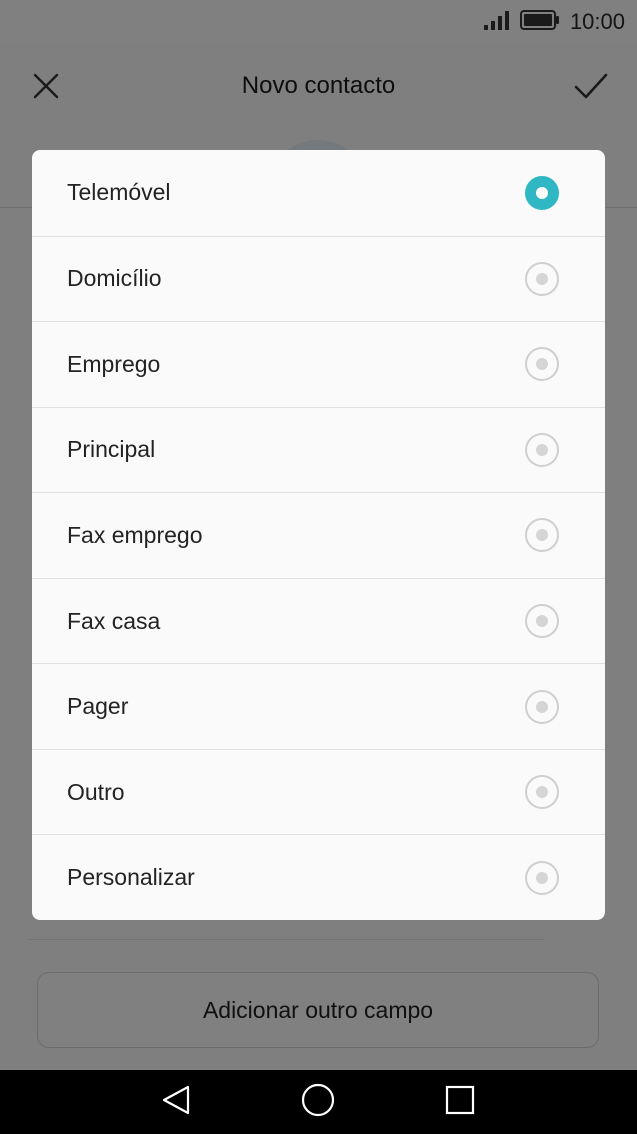 The height and width of the screenshot is (1134, 637). I want to click on recents-square-icon, so click(460, 1102).